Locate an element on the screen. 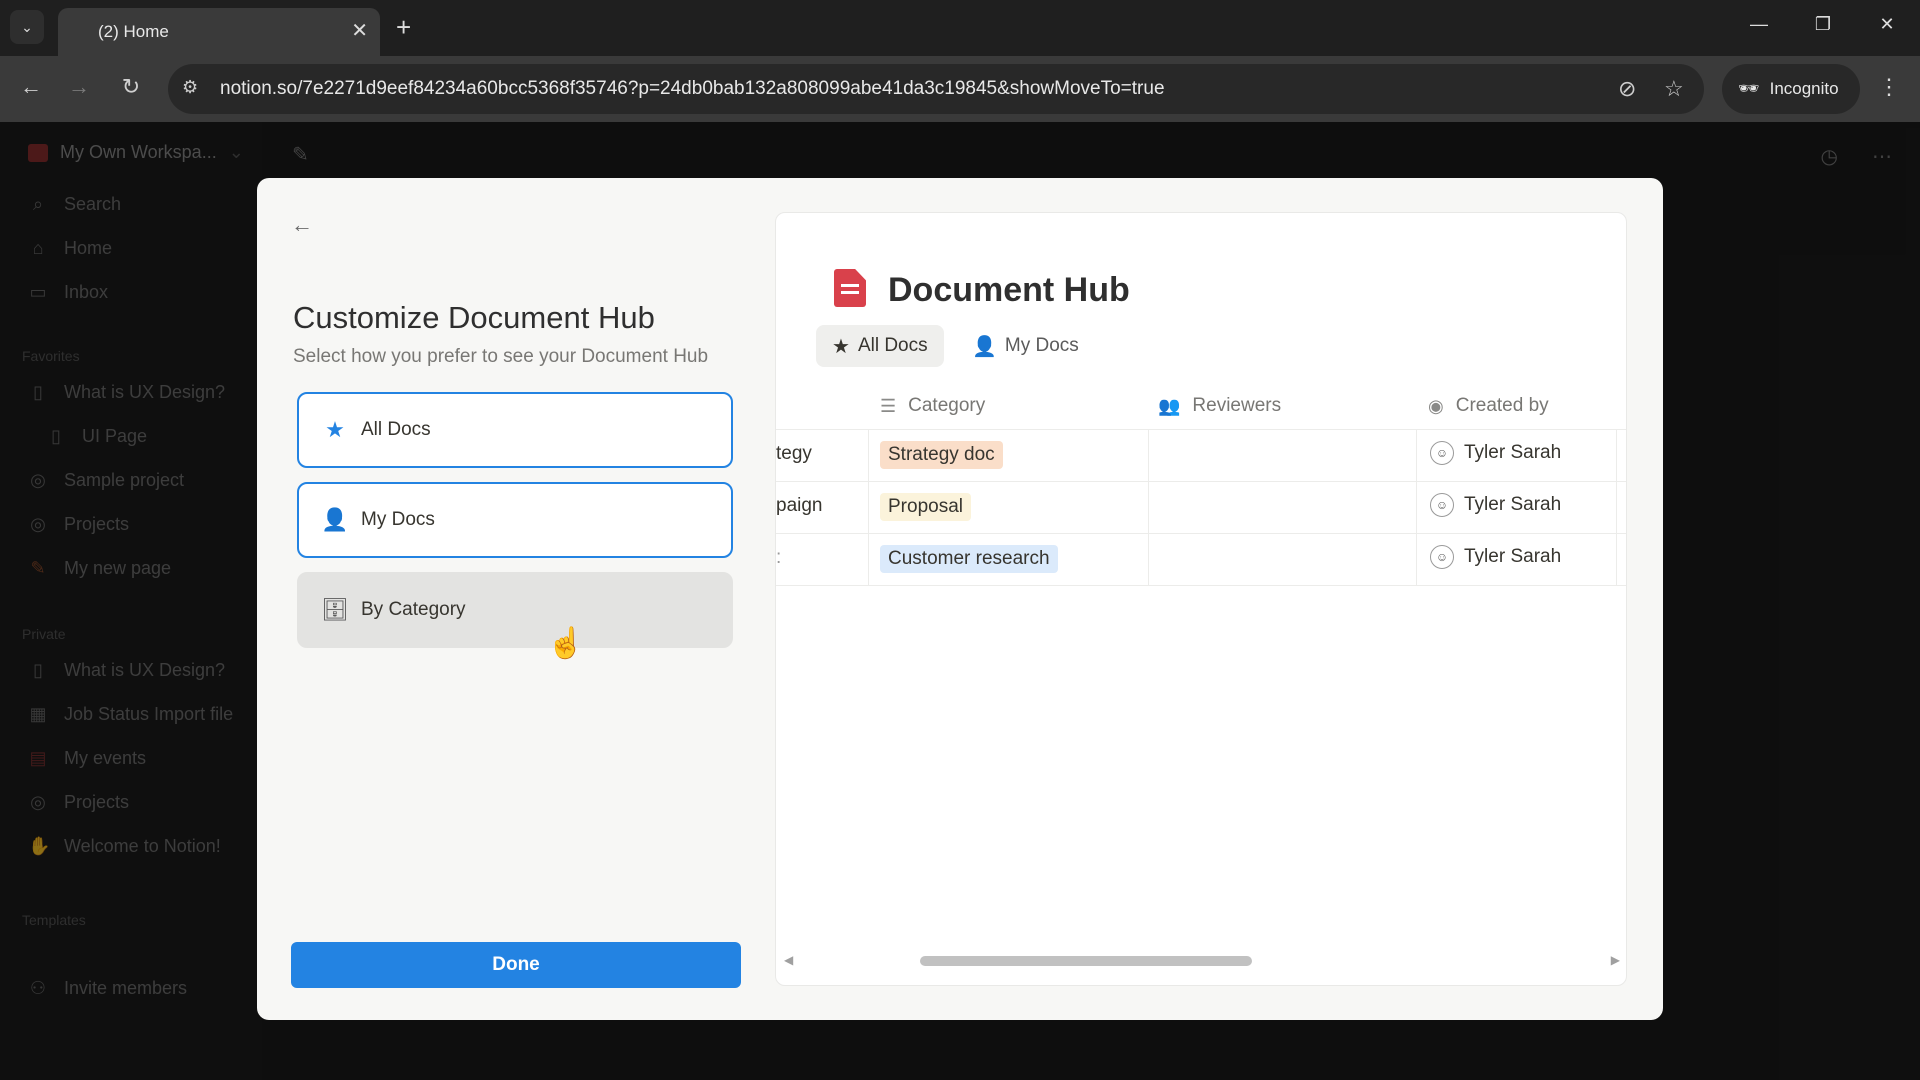  option-all-docs: ★ All Docs is located at coordinates (515, 430).